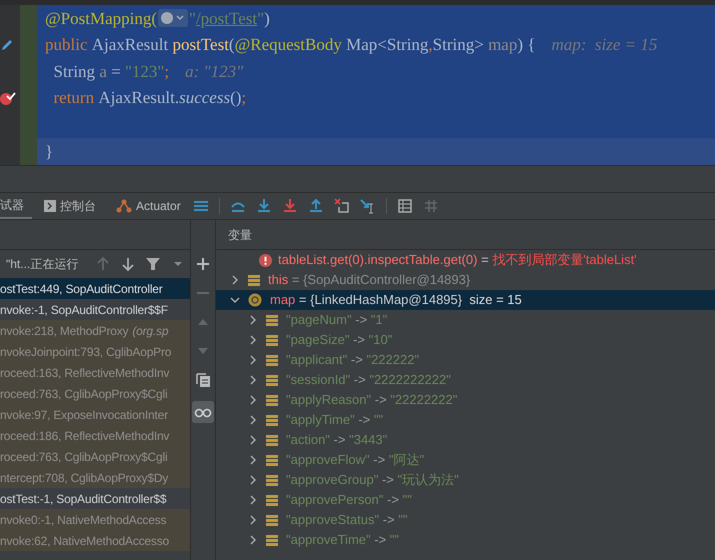 This screenshot has width=715, height=560. What do you see at coordinates (386, 45) in the screenshot?
I see `code-token: Map<String` at bounding box center [386, 45].